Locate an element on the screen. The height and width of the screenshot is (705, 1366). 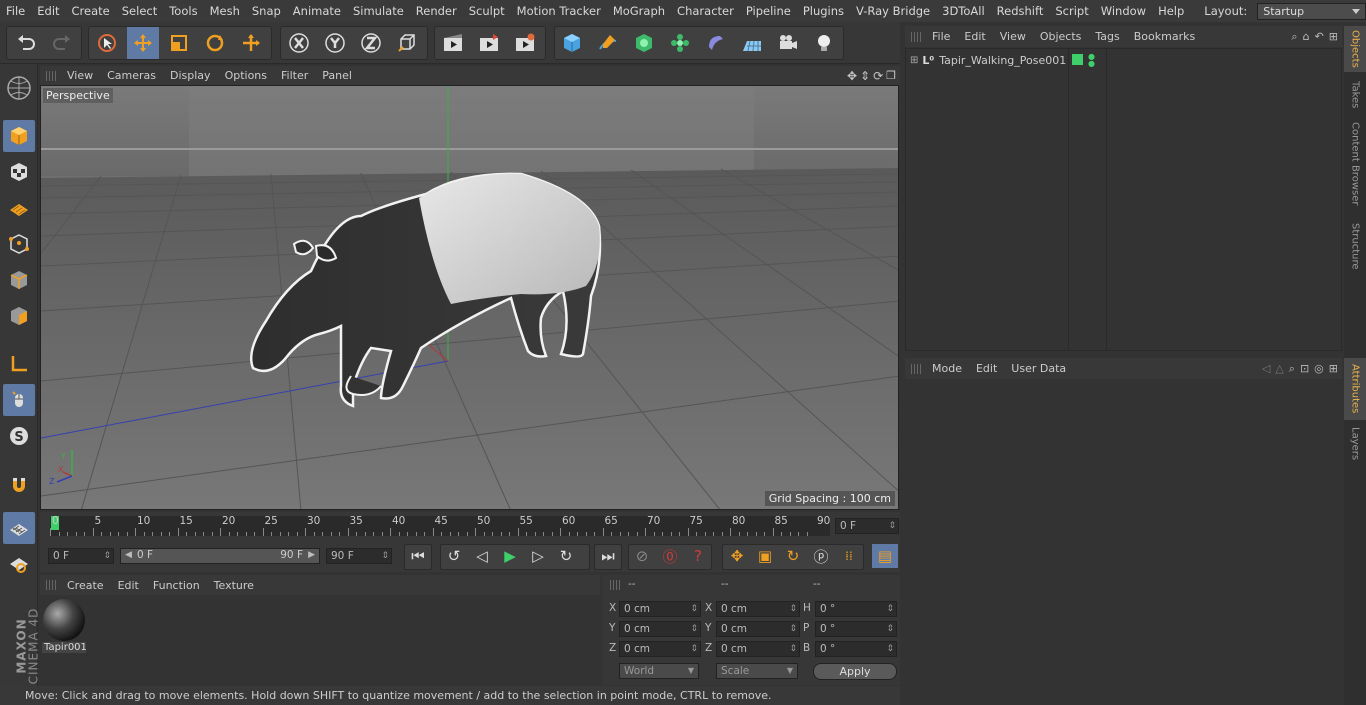
viewport-menu-filter: Filter is located at coordinates (294, 75).